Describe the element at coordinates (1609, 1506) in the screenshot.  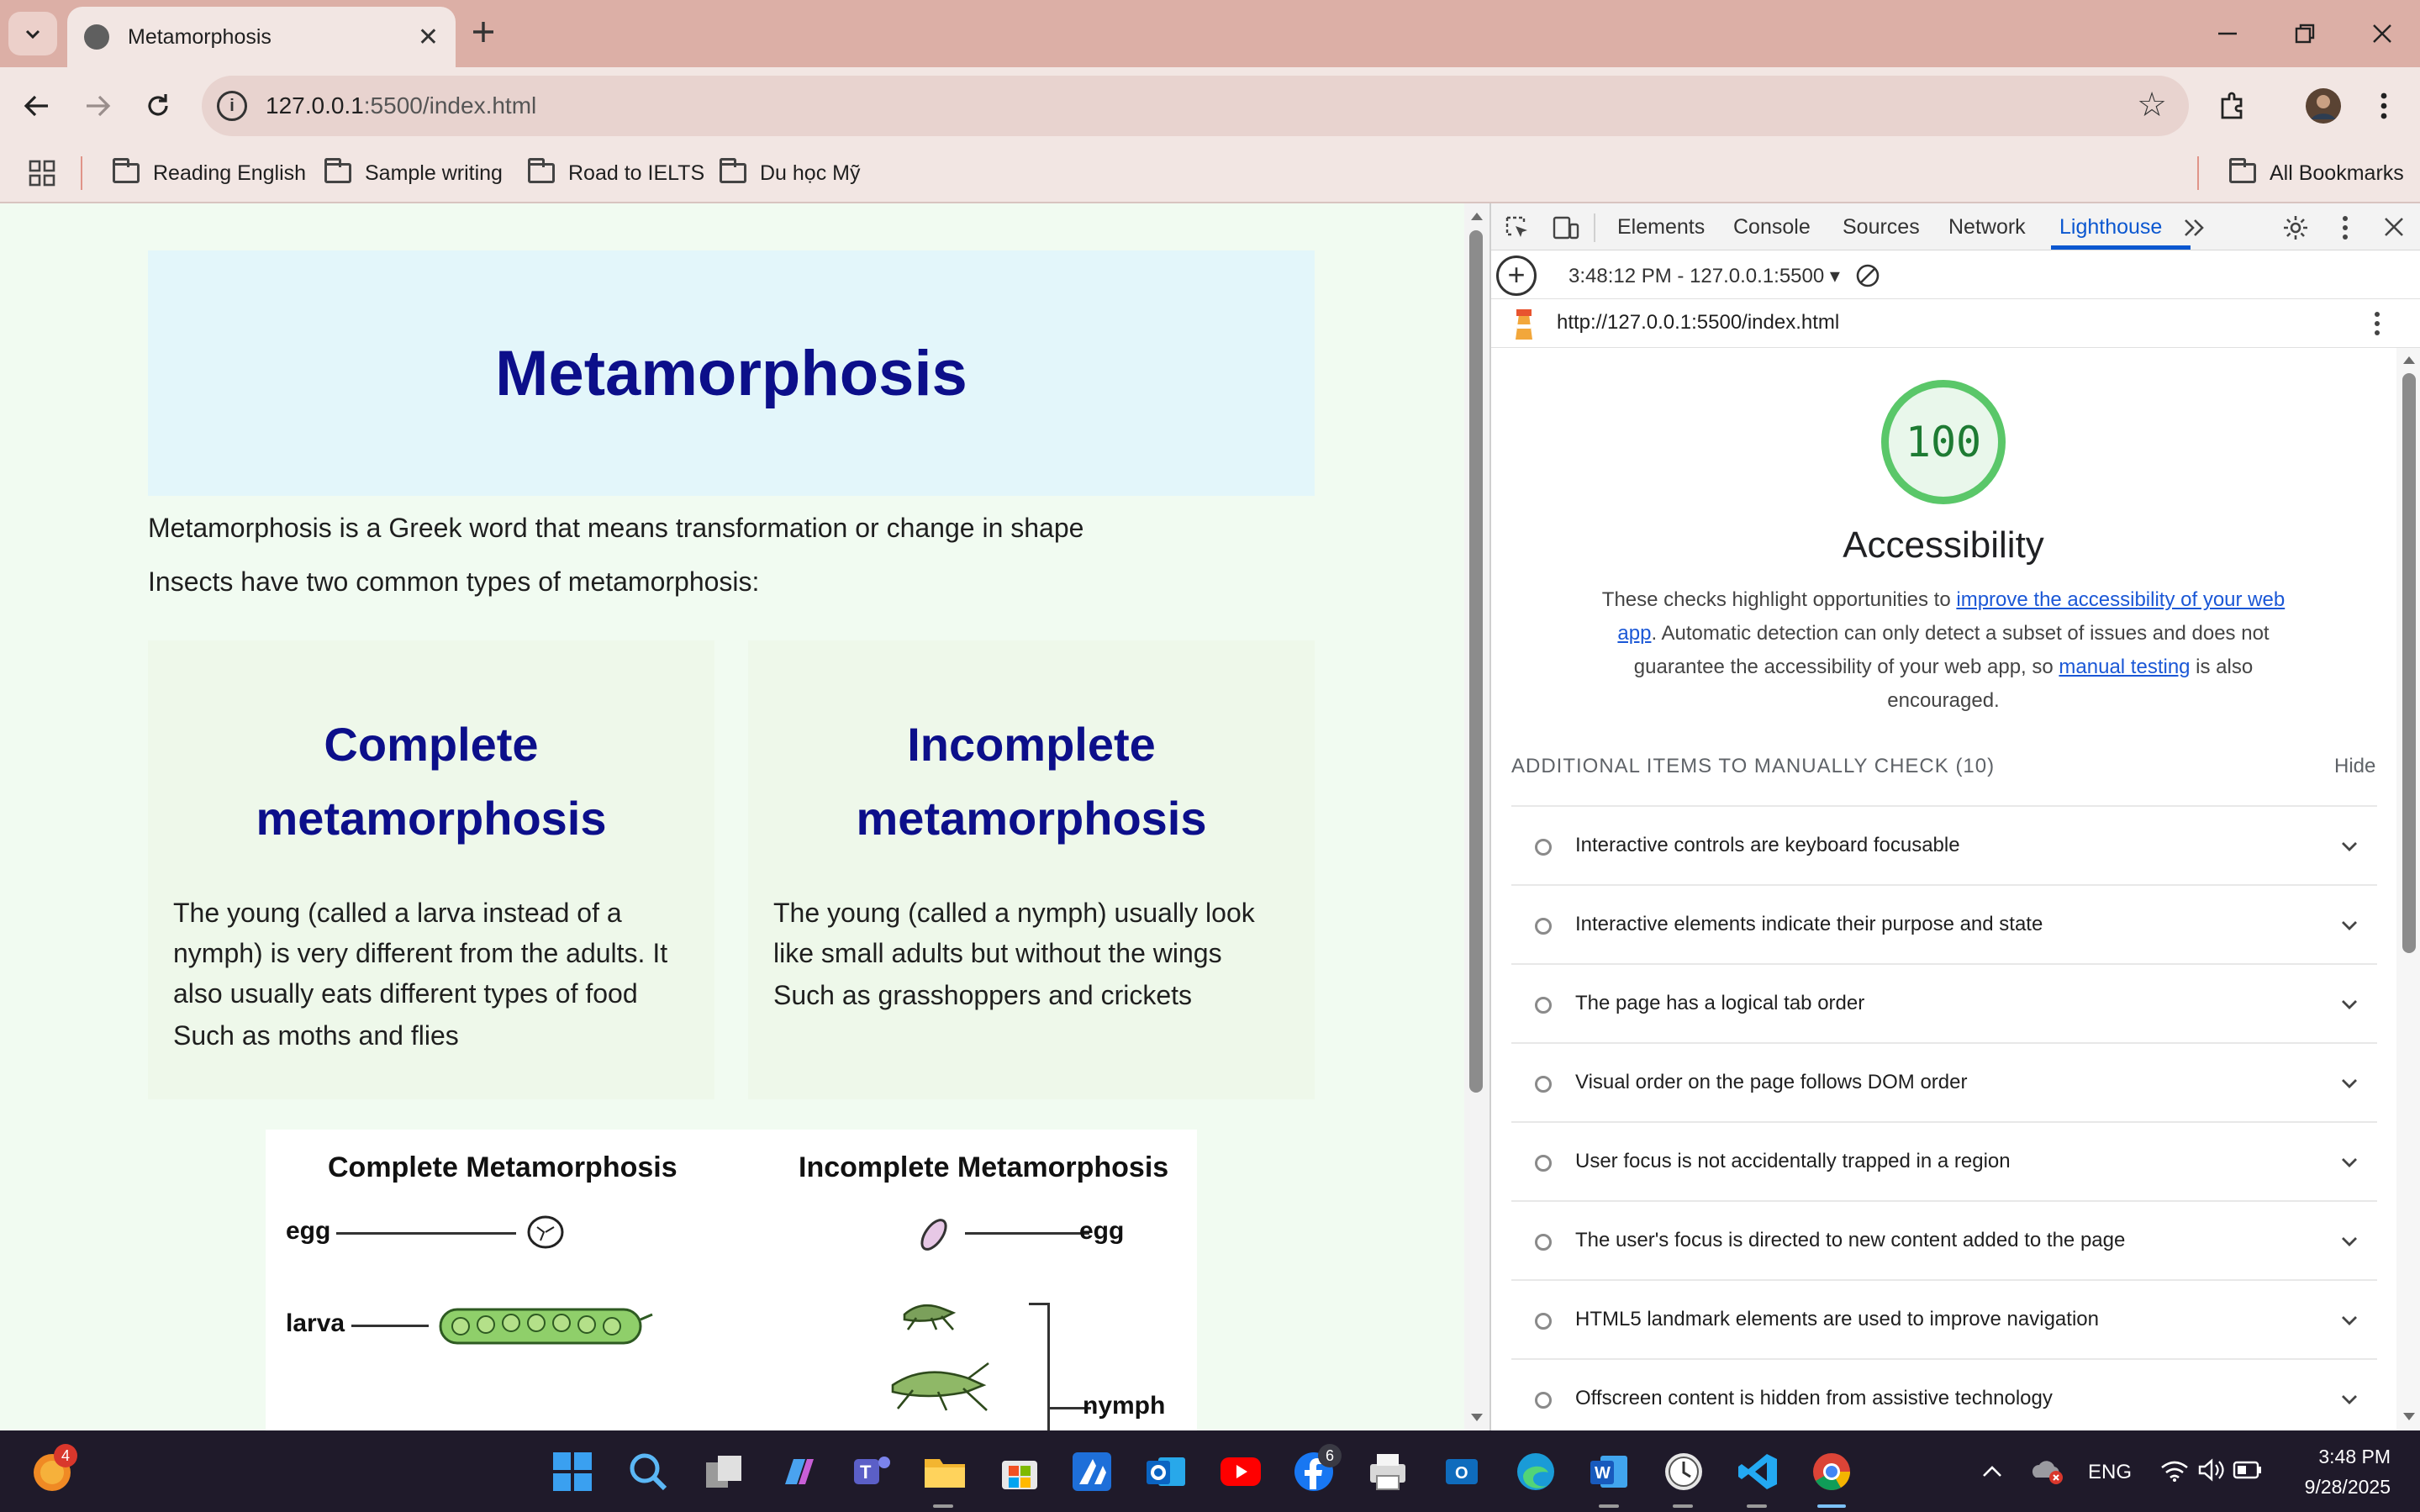
I see `running-indicator` at that location.